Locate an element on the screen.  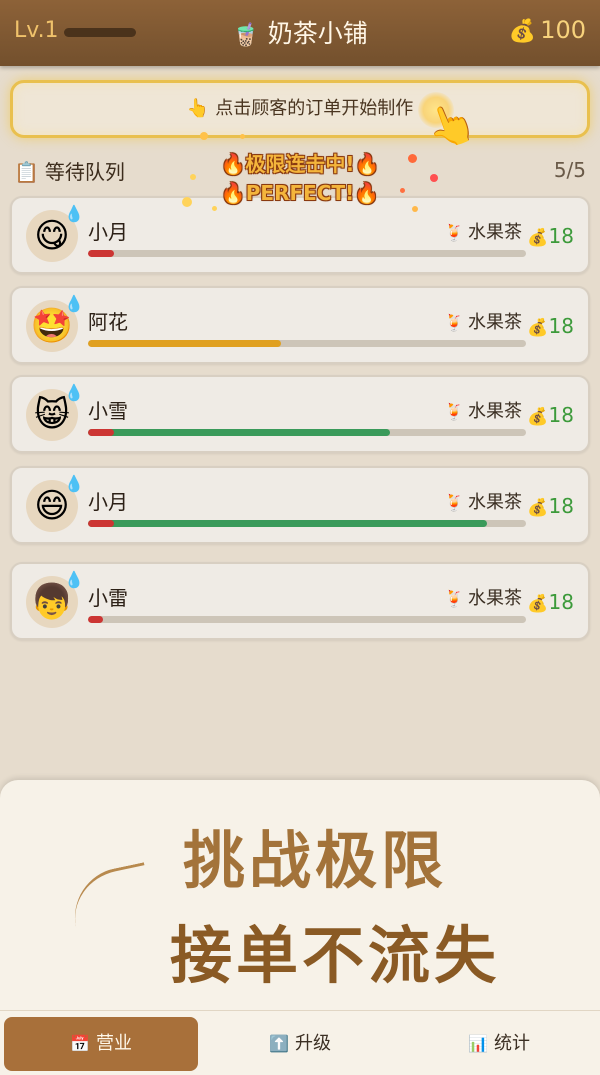
tab-stats: 📊 统计 is located at coordinates (499, 1044).